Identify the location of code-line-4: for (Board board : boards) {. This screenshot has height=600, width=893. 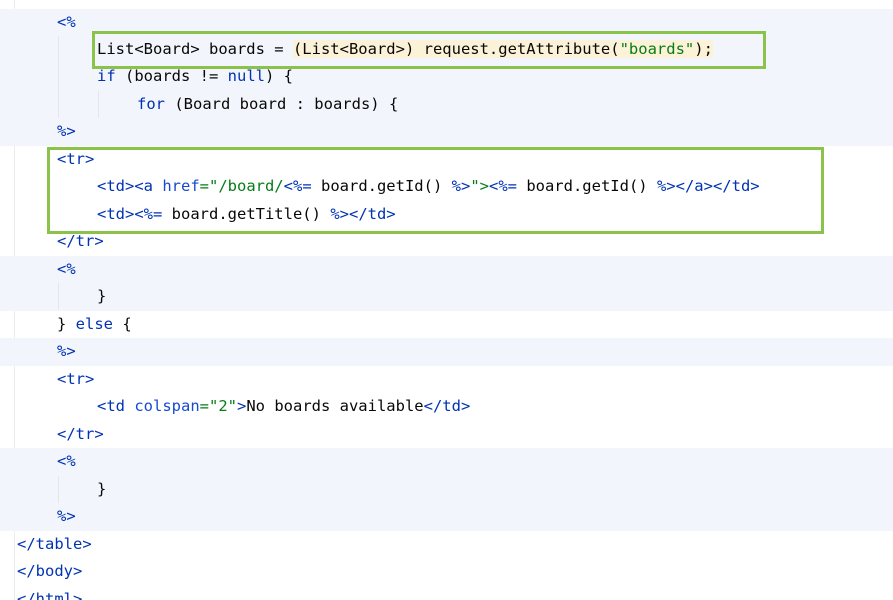
(446, 105).